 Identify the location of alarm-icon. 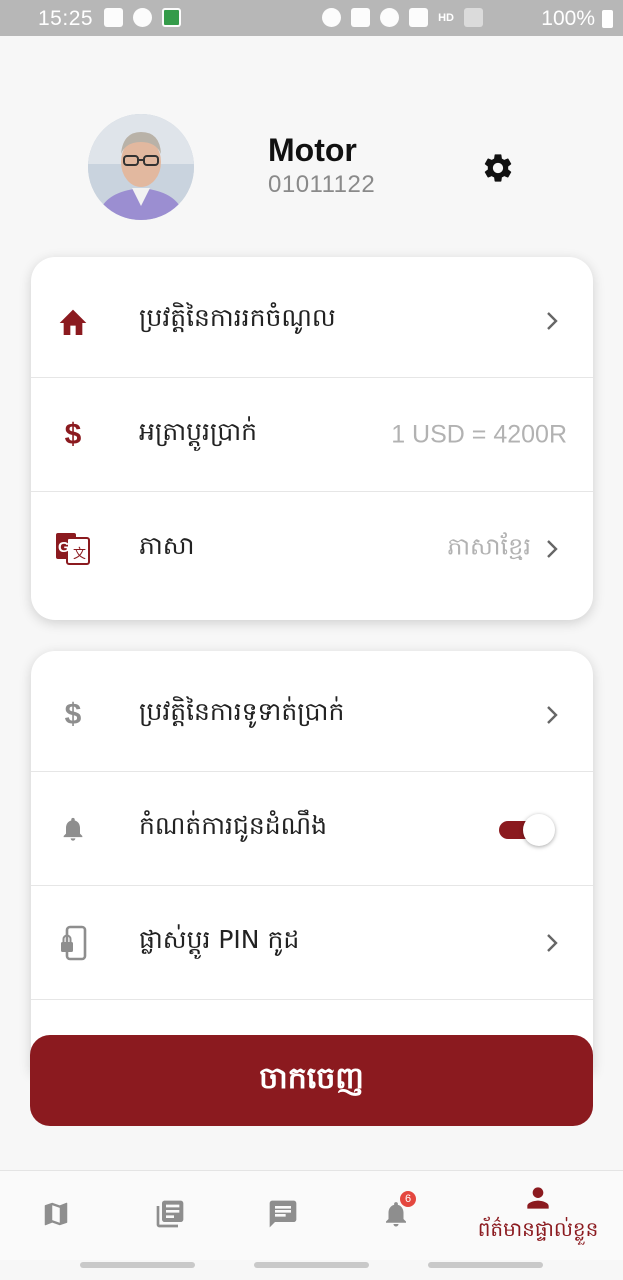
(332, 17).